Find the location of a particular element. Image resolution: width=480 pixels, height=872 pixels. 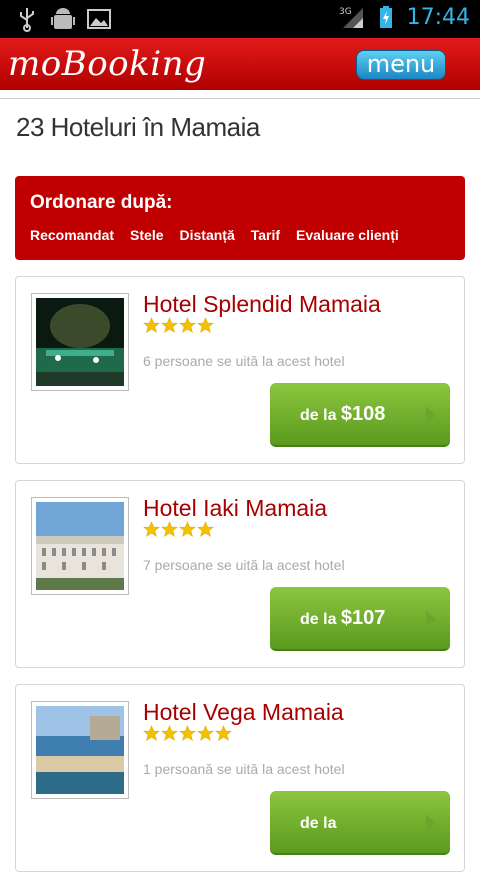

status-bar: 3G 17:44 is located at coordinates (240, 19).